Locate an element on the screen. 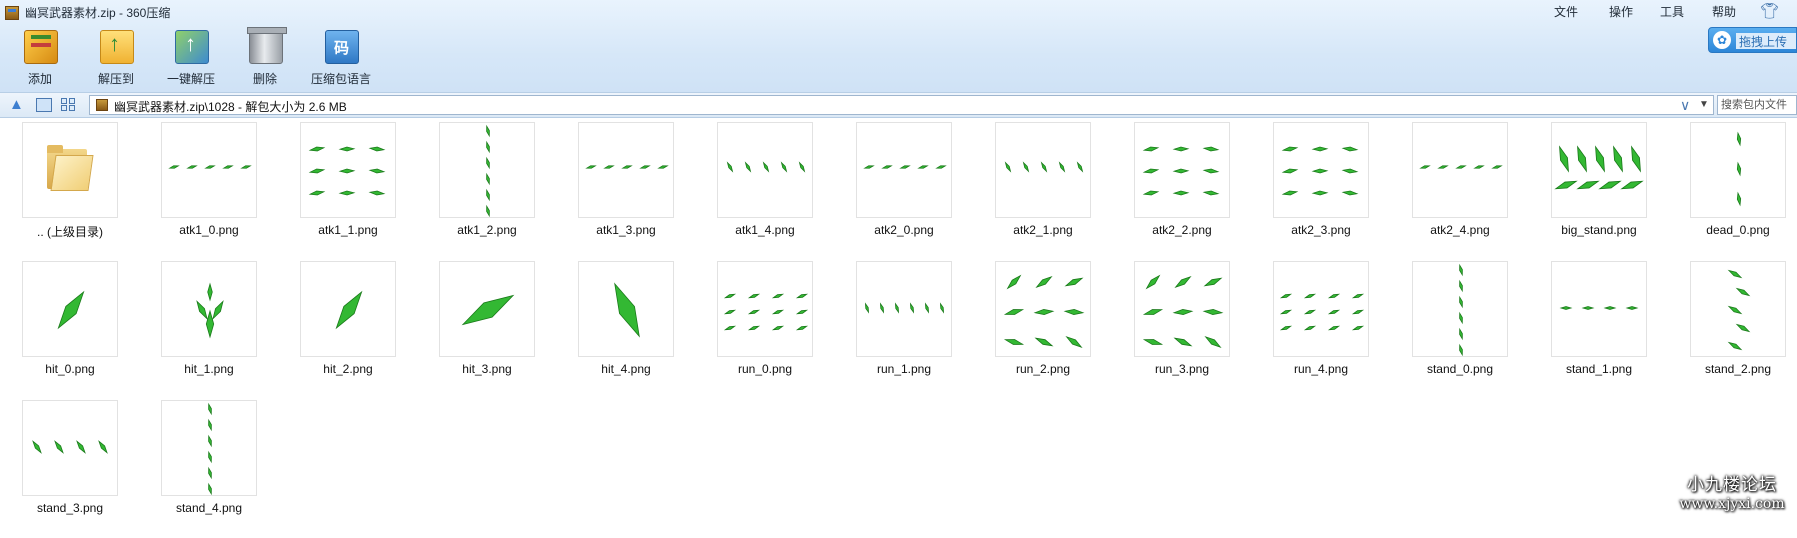 This screenshot has width=1797, height=538. file-item: hit_2.png is located at coordinates (339, 330).